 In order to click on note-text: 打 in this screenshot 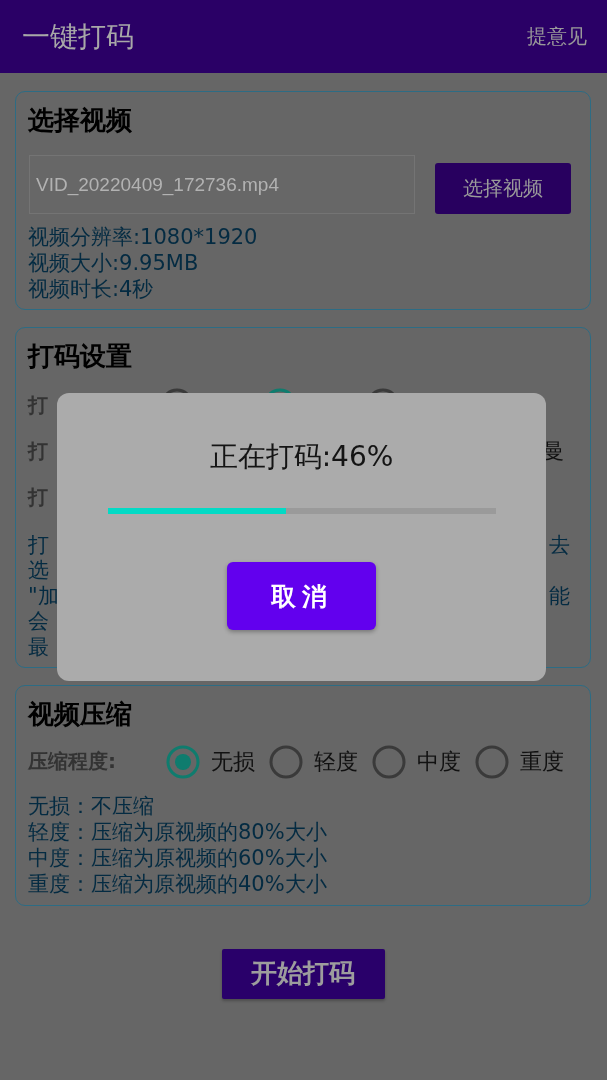, I will do `click(38, 545)`.